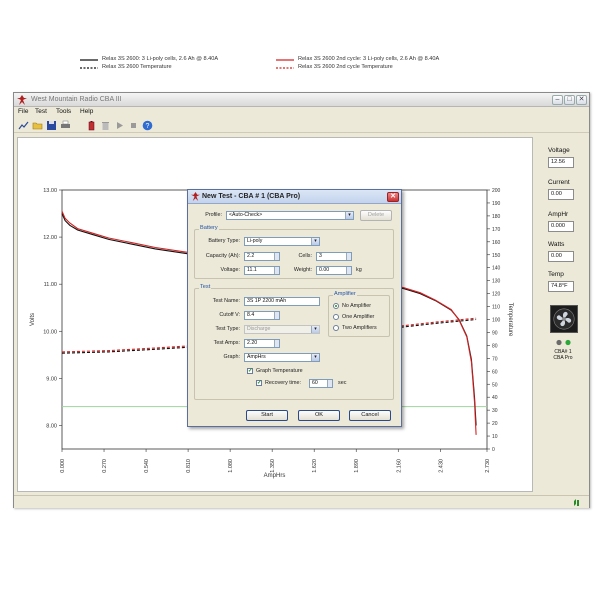 This screenshot has width=600, height=600. I want to click on recovery-time-value: 60, so click(315, 383).